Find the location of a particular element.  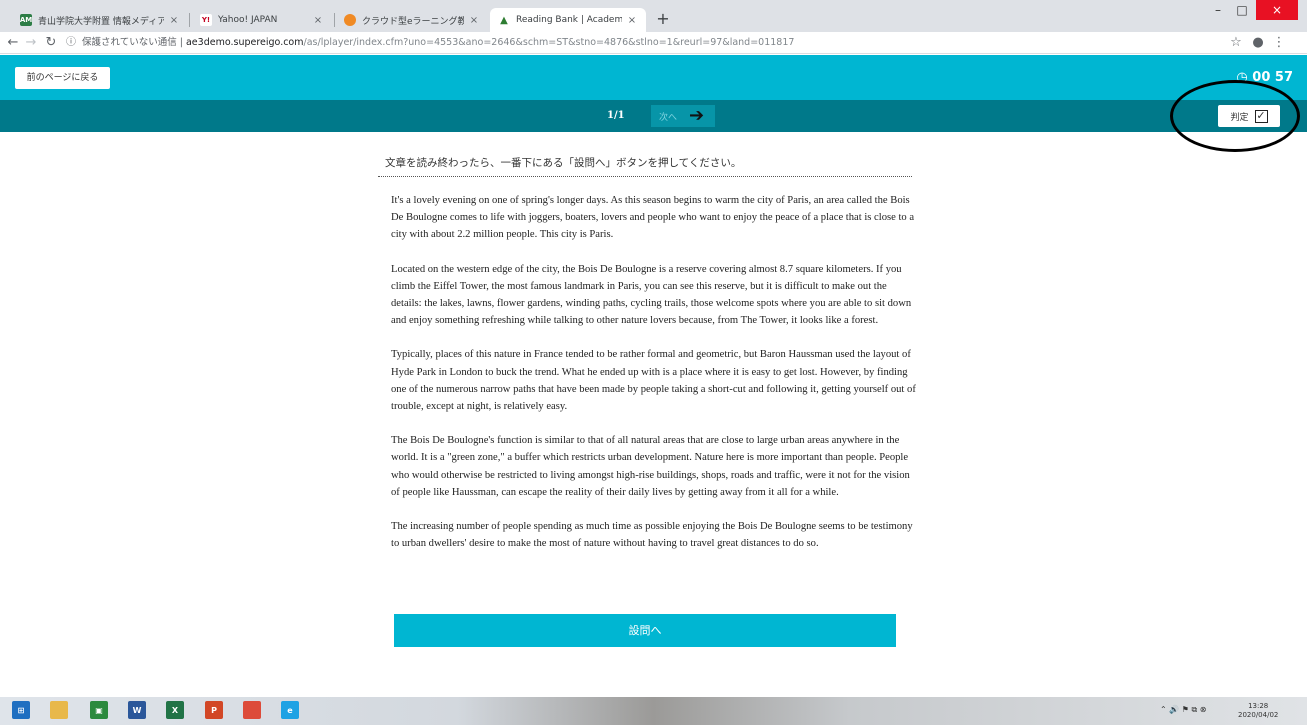

tab-yahoo: Y! Yahoo! JAPAN × is located at coordinates (262, 20).